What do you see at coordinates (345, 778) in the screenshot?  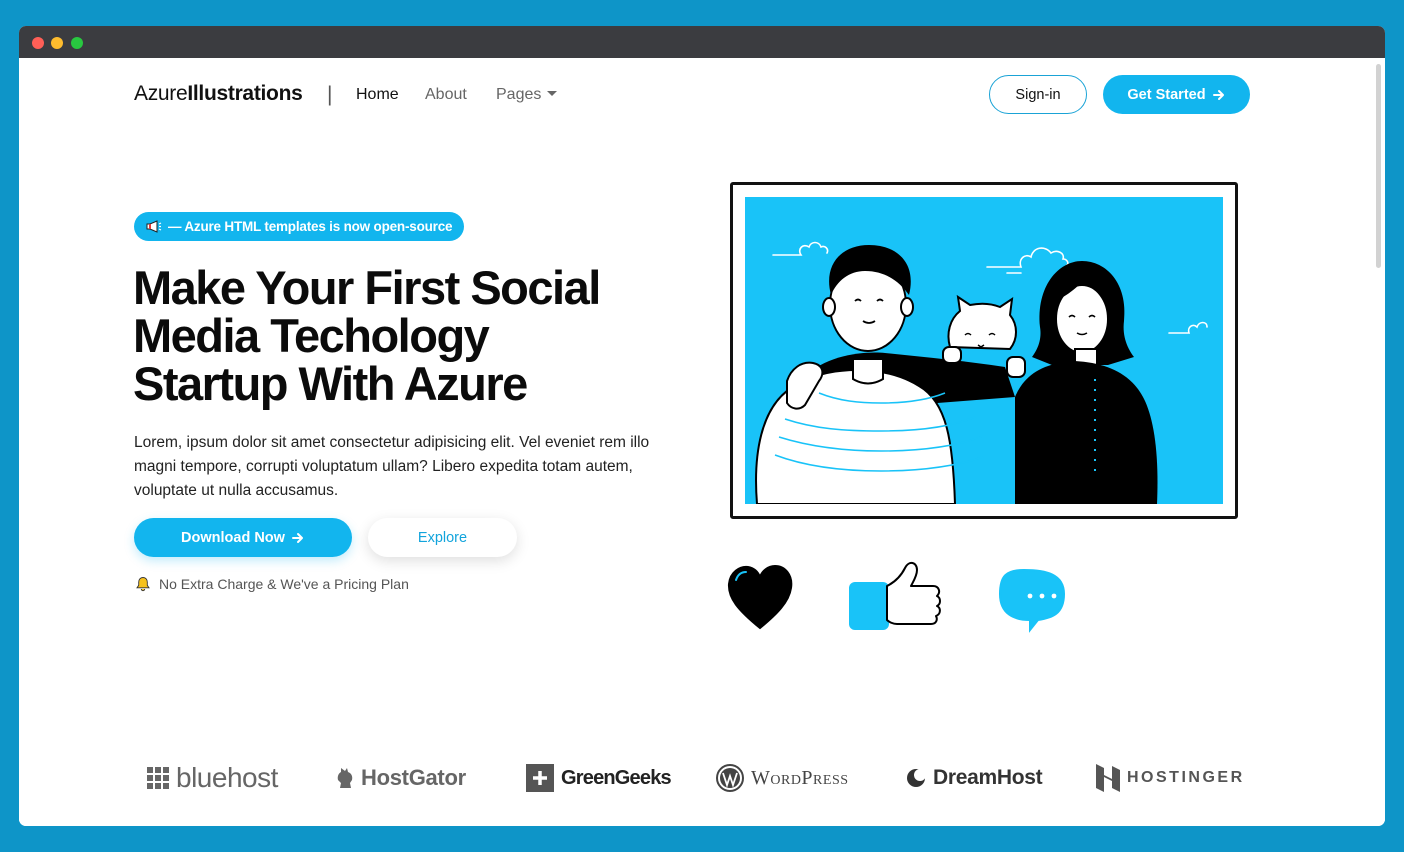 I see `gator-icon` at bounding box center [345, 778].